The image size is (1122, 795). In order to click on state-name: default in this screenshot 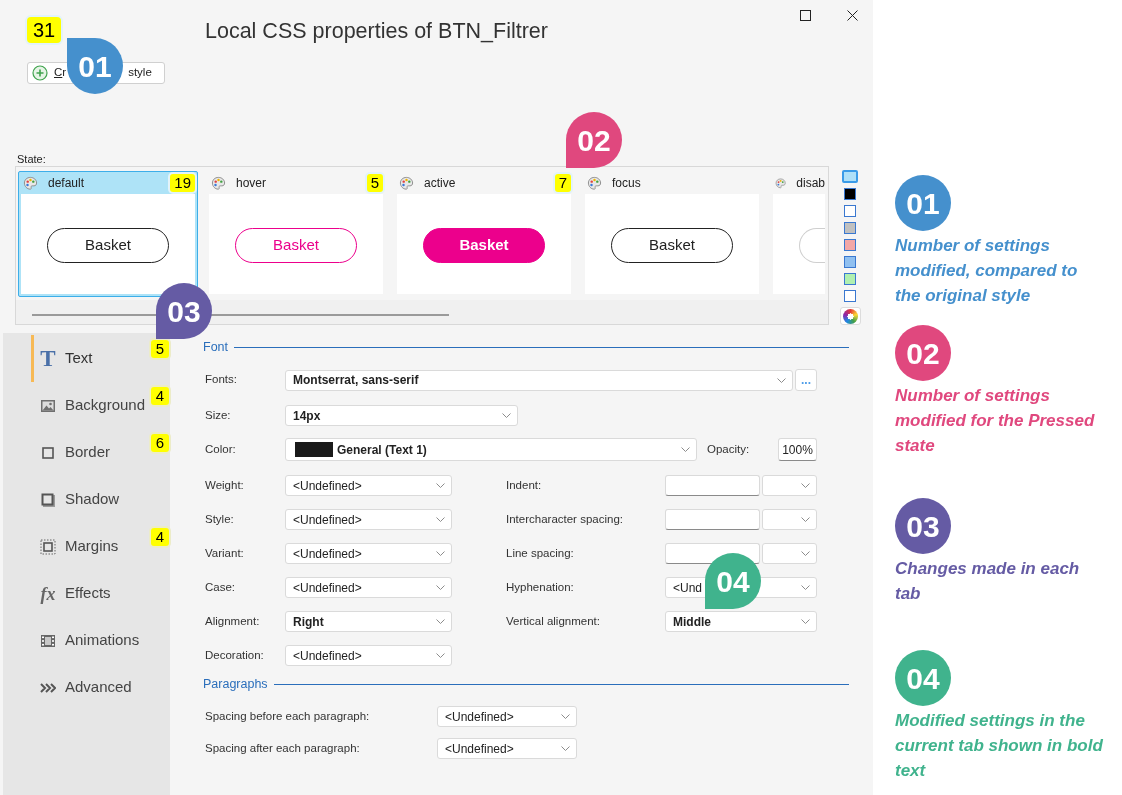, I will do `click(66, 183)`.